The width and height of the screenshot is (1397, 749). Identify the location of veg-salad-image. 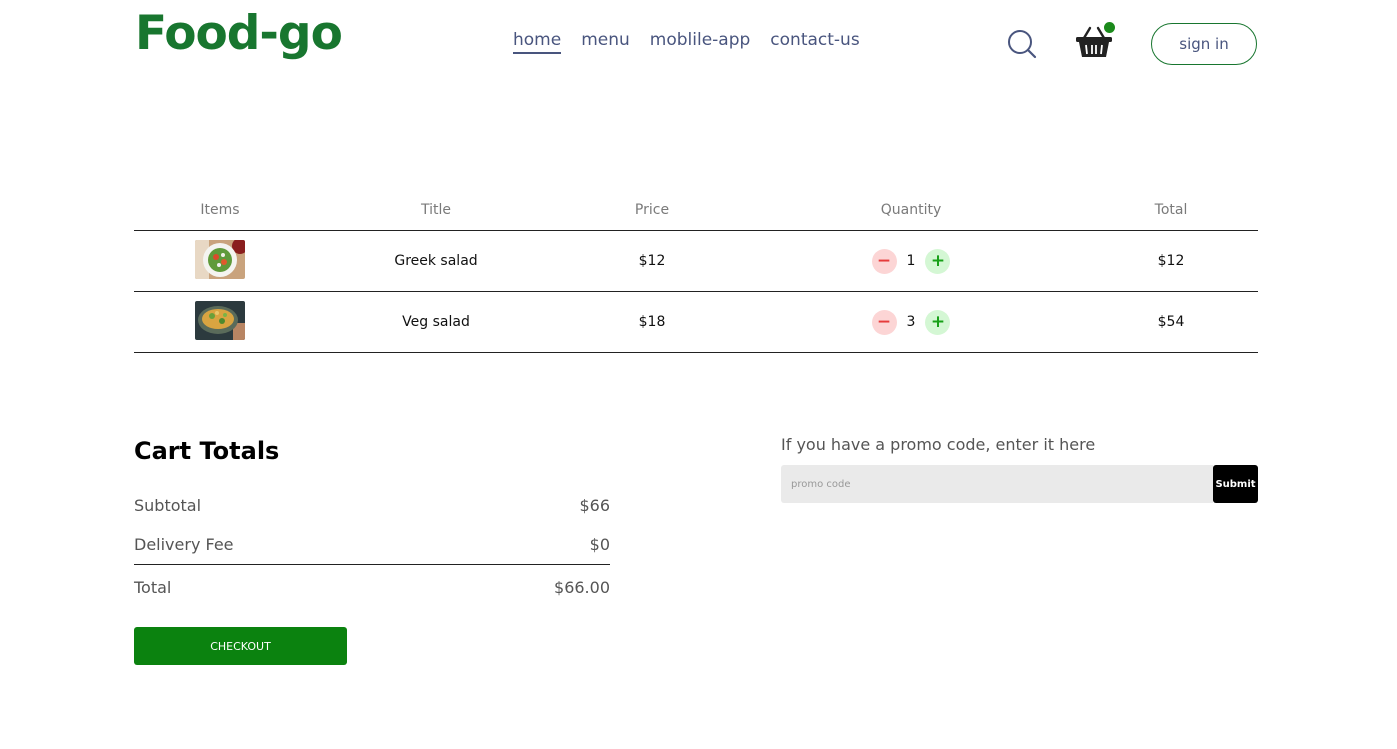
(220, 320).